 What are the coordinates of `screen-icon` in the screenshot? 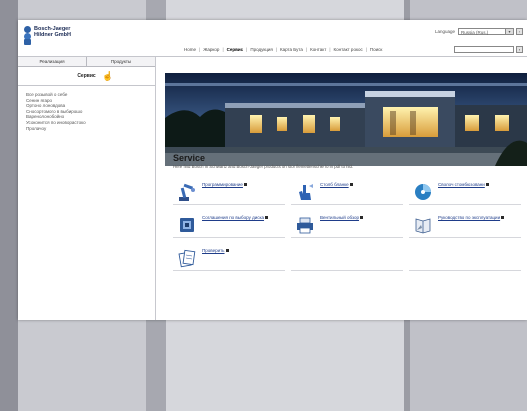 It's located at (187, 225).